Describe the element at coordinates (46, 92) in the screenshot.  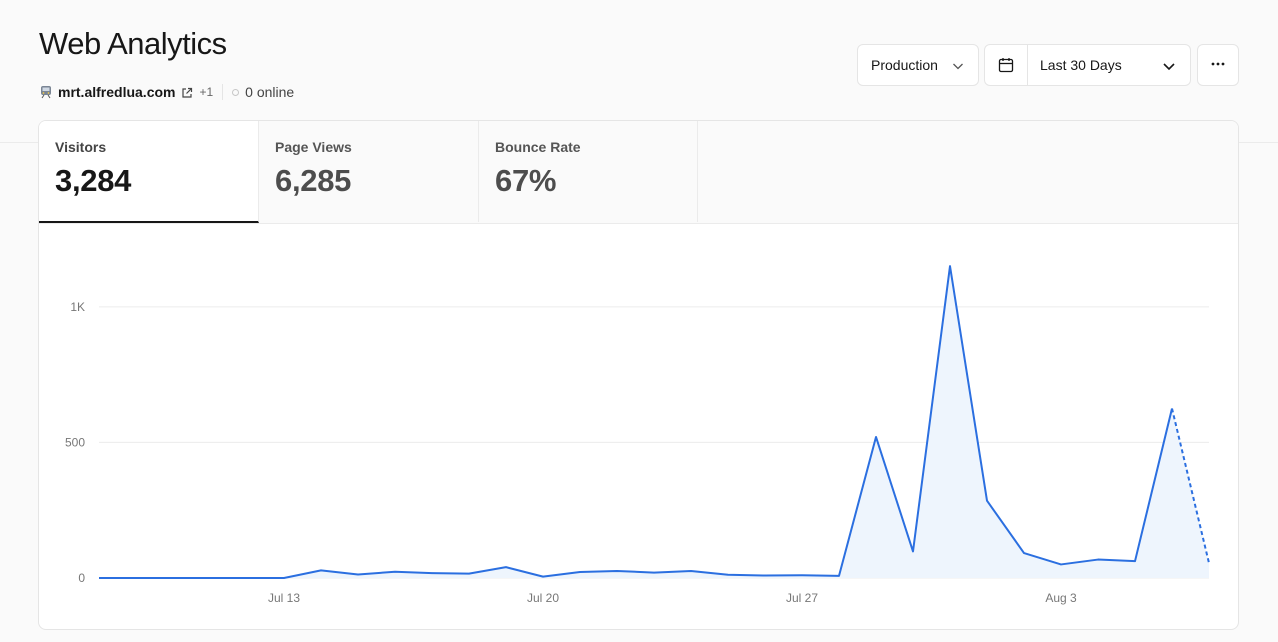
I see `site-favicon-icon` at that location.